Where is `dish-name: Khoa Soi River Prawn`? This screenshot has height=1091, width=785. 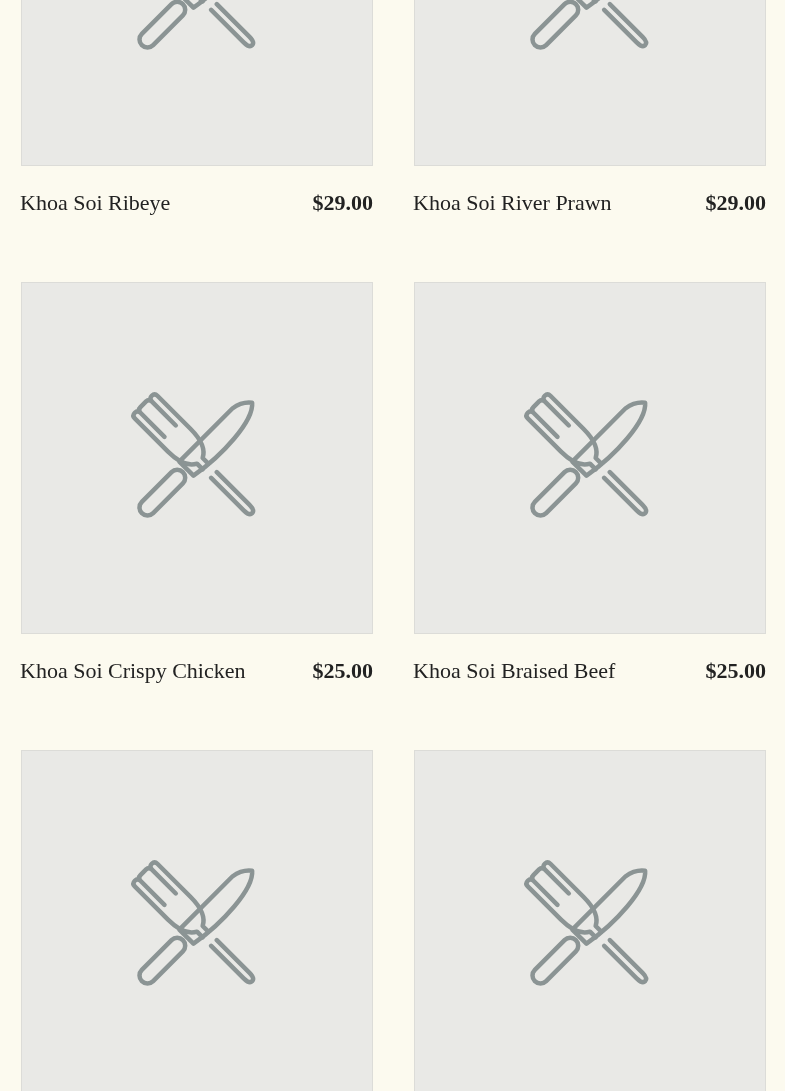
dish-name: Khoa Soi River Prawn is located at coordinates (512, 203).